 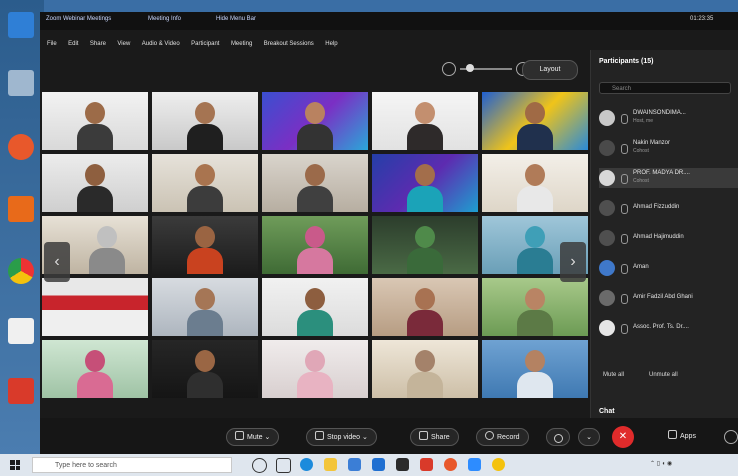 I want to click on meeting-info-link: Meeting Info, so click(x=164, y=19).